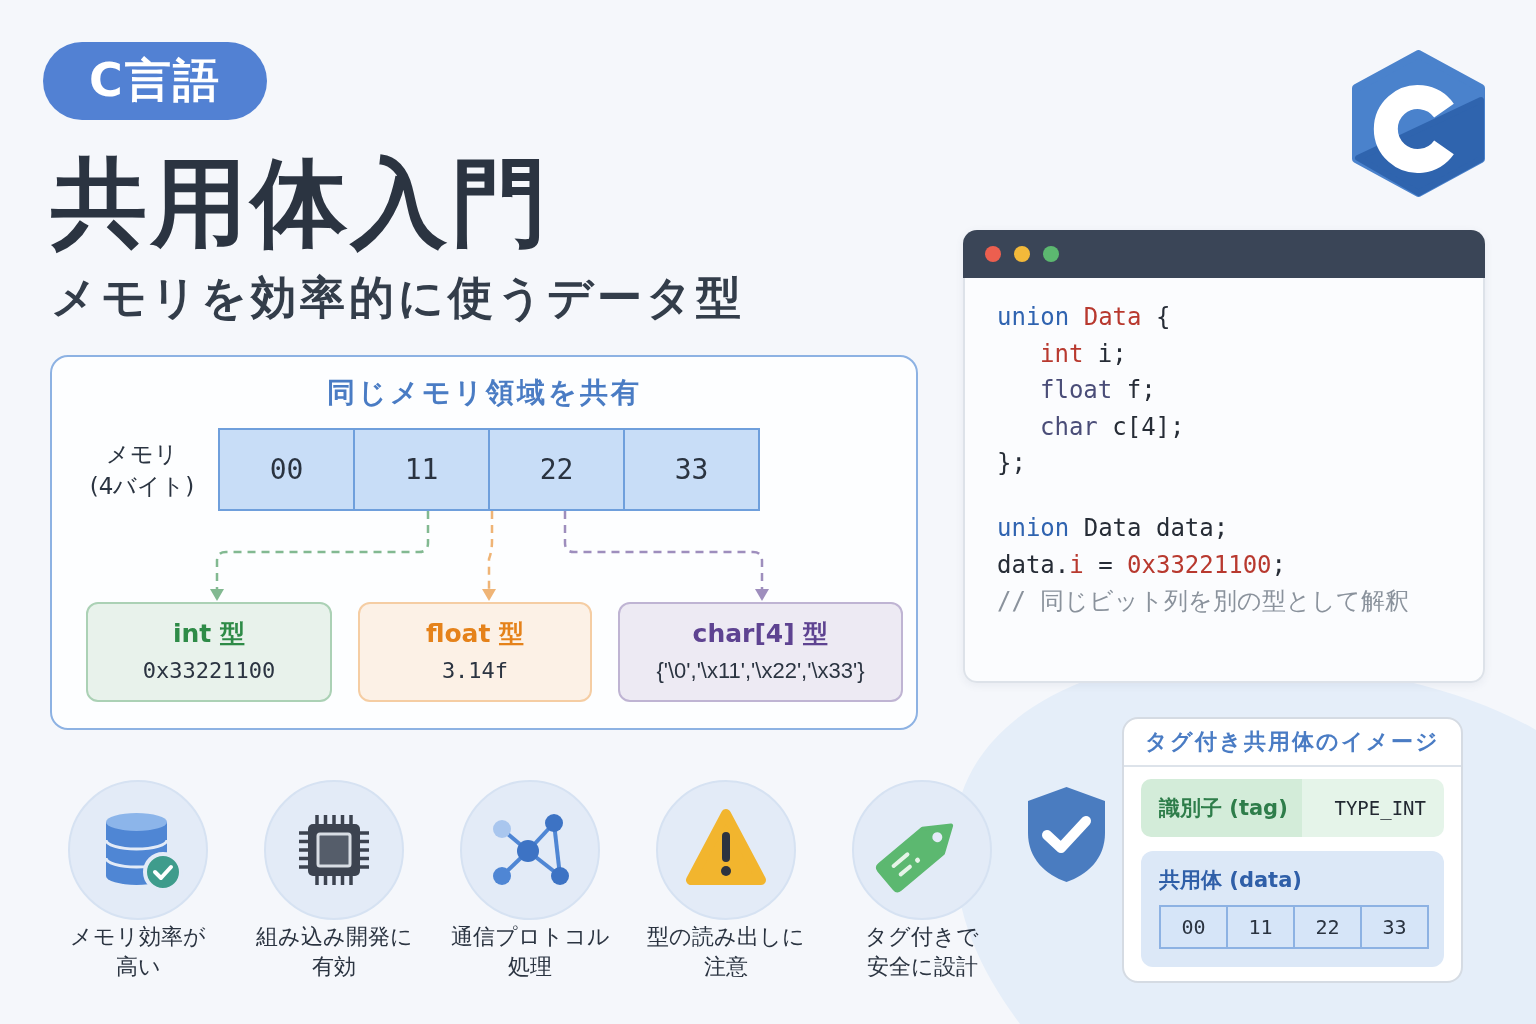 The width and height of the screenshot is (1536, 1024). I want to click on tag-label: 識別子 (tag), so click(1221, 808).